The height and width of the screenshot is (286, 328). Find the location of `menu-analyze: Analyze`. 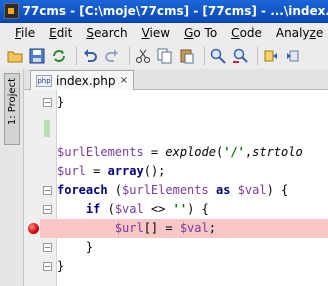

menu-analyze: Analyze is located at coordinates (298, 33).